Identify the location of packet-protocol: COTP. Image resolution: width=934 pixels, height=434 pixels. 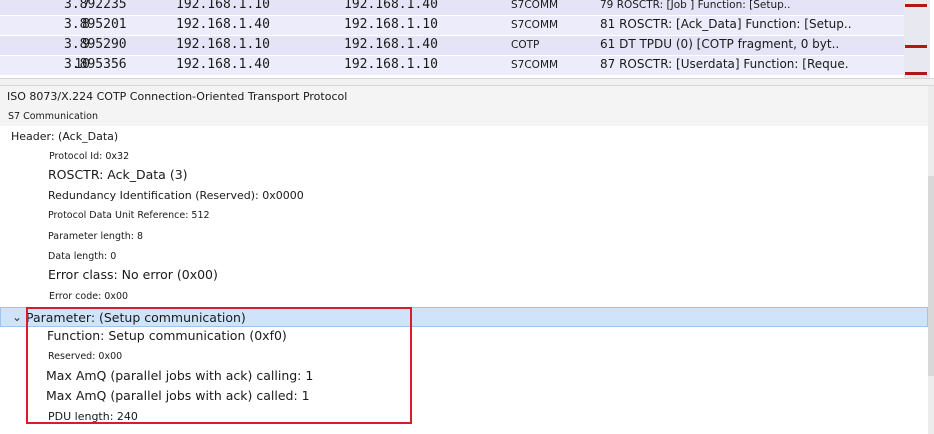
(525, 45).